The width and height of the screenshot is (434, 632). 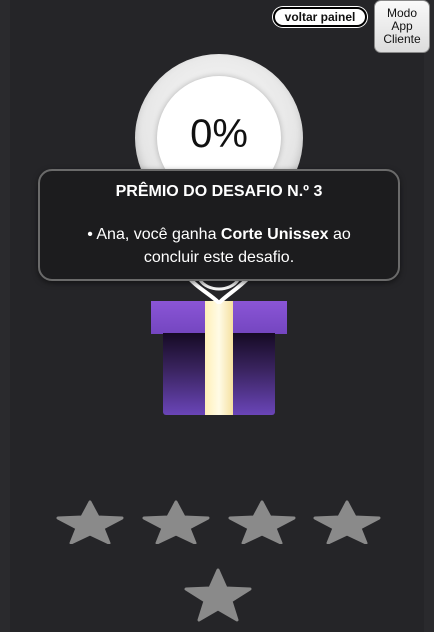 What do you see at coordinates (274, 234) in the screenshot?
I see `reward-name: Corte Unissex` at bounding box center [274, 234].